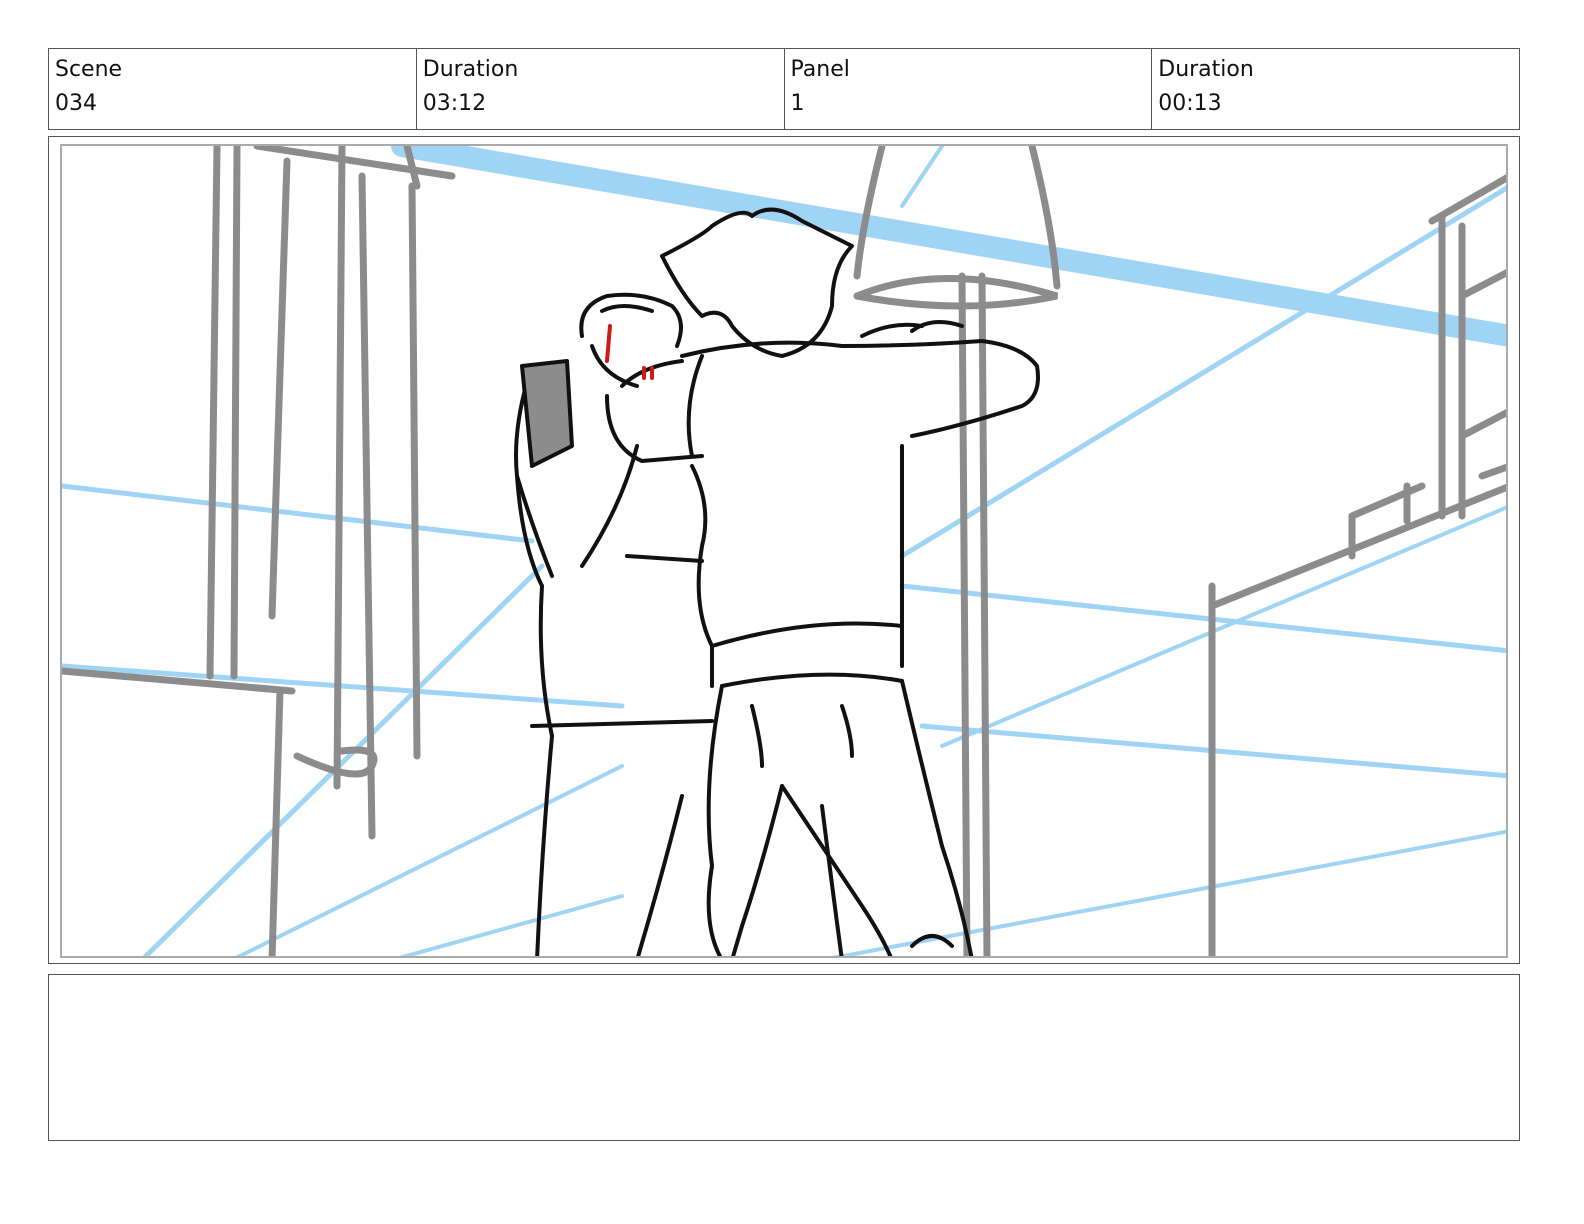 The image size is (1584, 1224). Describe the element at coordinates (600, 104) in the screenshot. I see `scene-duration-value: 03:12` at that location.